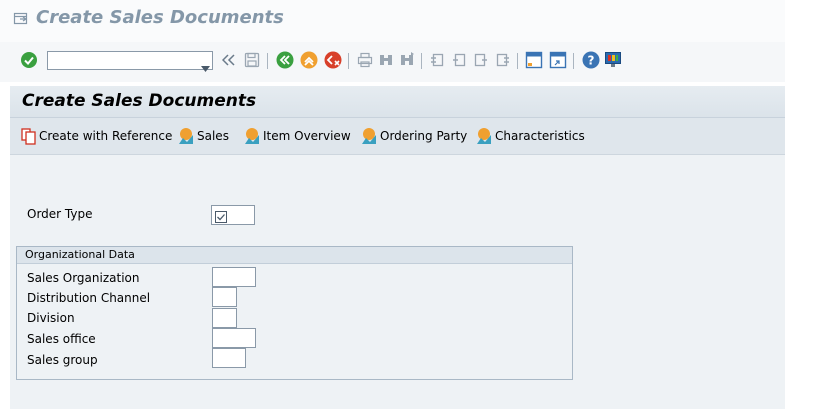 The height and width of the screenshot is (409, 819). What do you see at coordinates (224, 297) in the screenshot?
I see `distribution-channel-input` at bounding box center [224, 297].